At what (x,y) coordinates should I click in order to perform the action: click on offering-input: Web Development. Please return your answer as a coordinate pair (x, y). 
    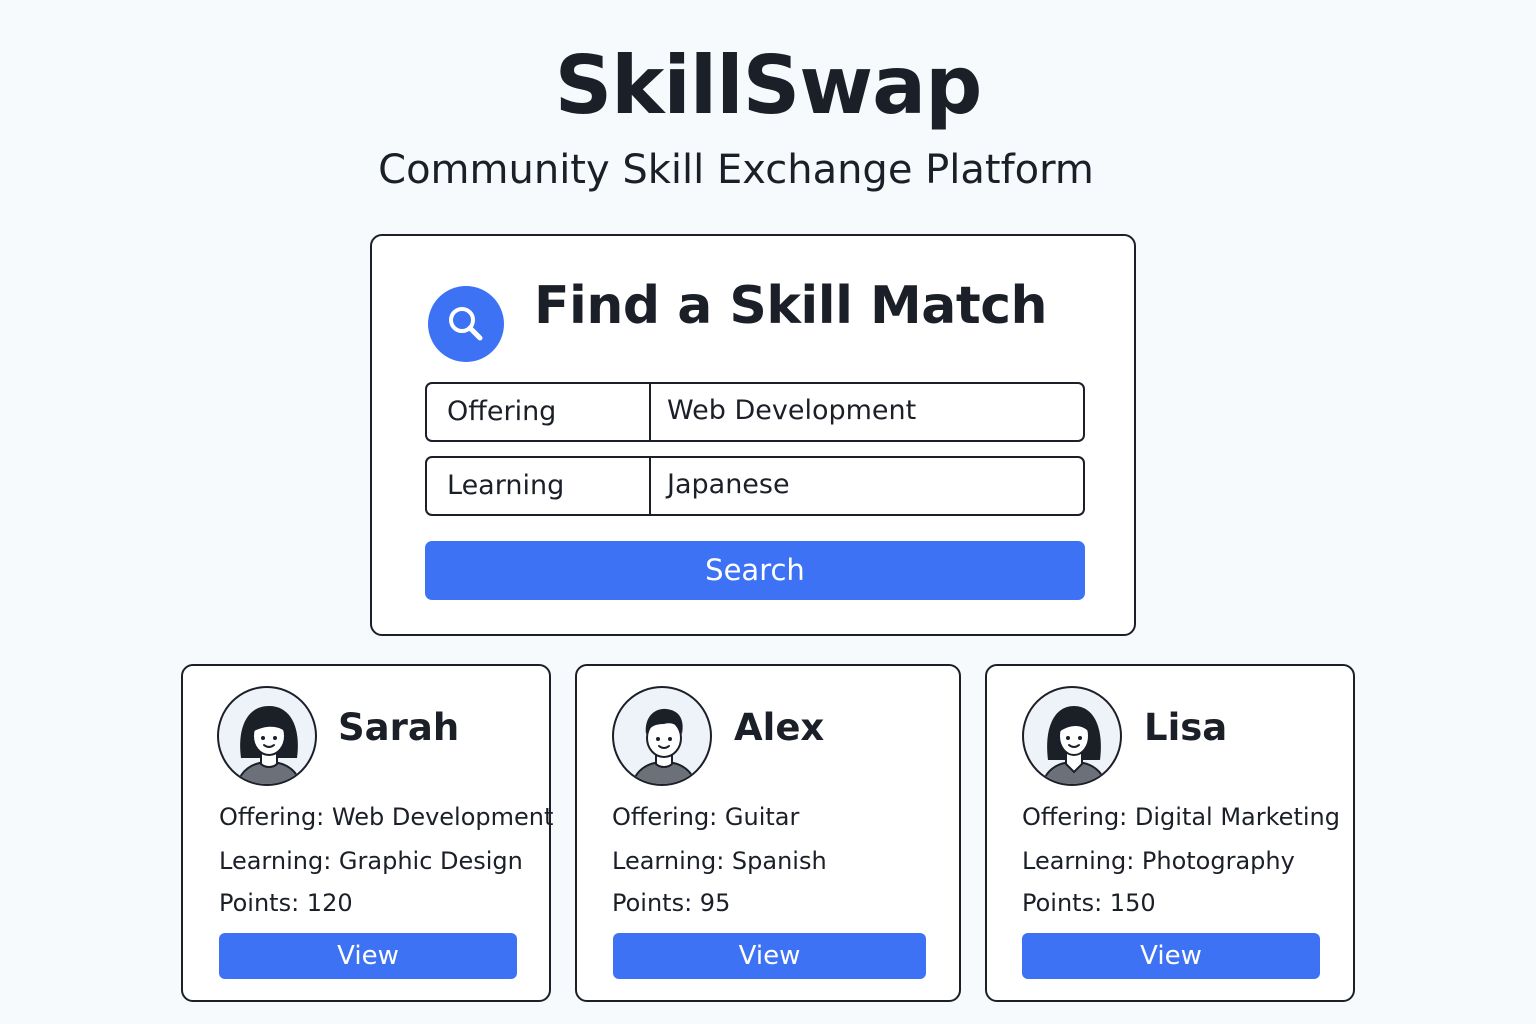
    Looking at the image, I should click on (867, 412).